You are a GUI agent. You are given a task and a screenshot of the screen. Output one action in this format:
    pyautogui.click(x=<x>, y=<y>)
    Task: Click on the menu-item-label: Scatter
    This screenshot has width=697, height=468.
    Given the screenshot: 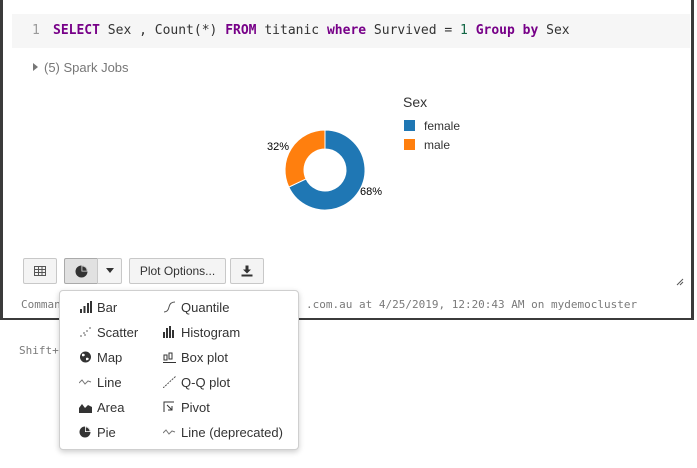 What is the action you would take?
    pyautogui.click(x=118, y=332)
    